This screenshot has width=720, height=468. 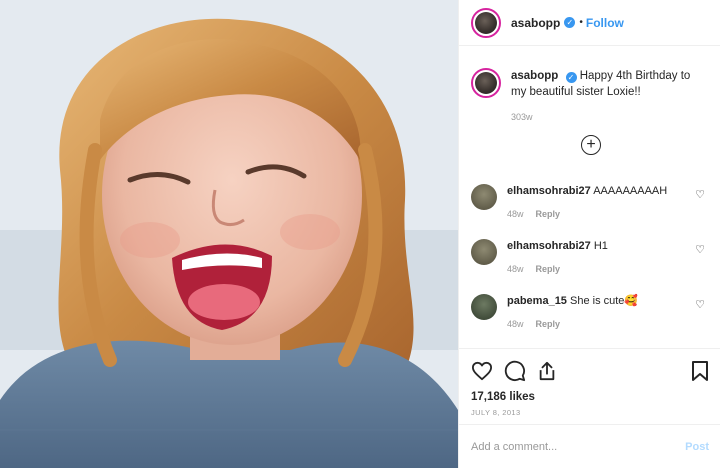 What do you see at coordinates (591, 257) in the screenshot?
I see `comment-item: elhamsohrabi27 H1 48w Reply ♡` at bounding box center [591, 257].